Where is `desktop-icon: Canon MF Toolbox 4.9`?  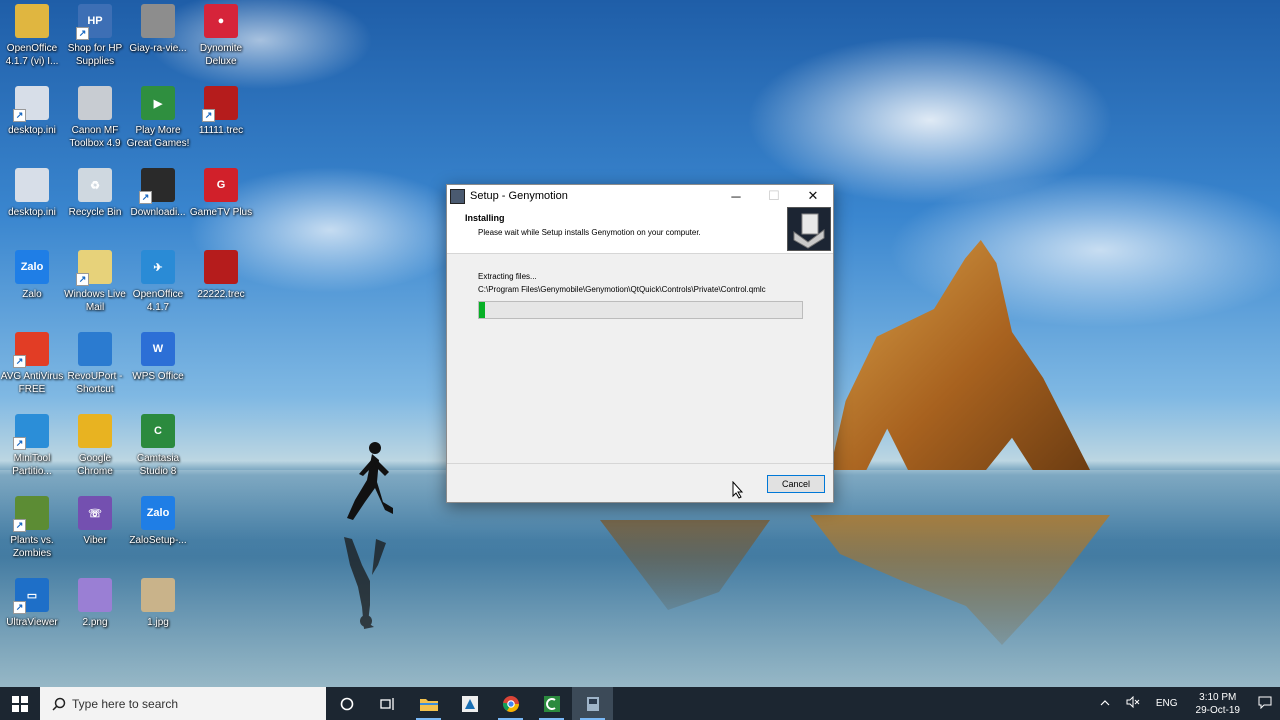 desktop-icon: Canon MF Toolbox 4.9 is located at coordinates (95, 118).